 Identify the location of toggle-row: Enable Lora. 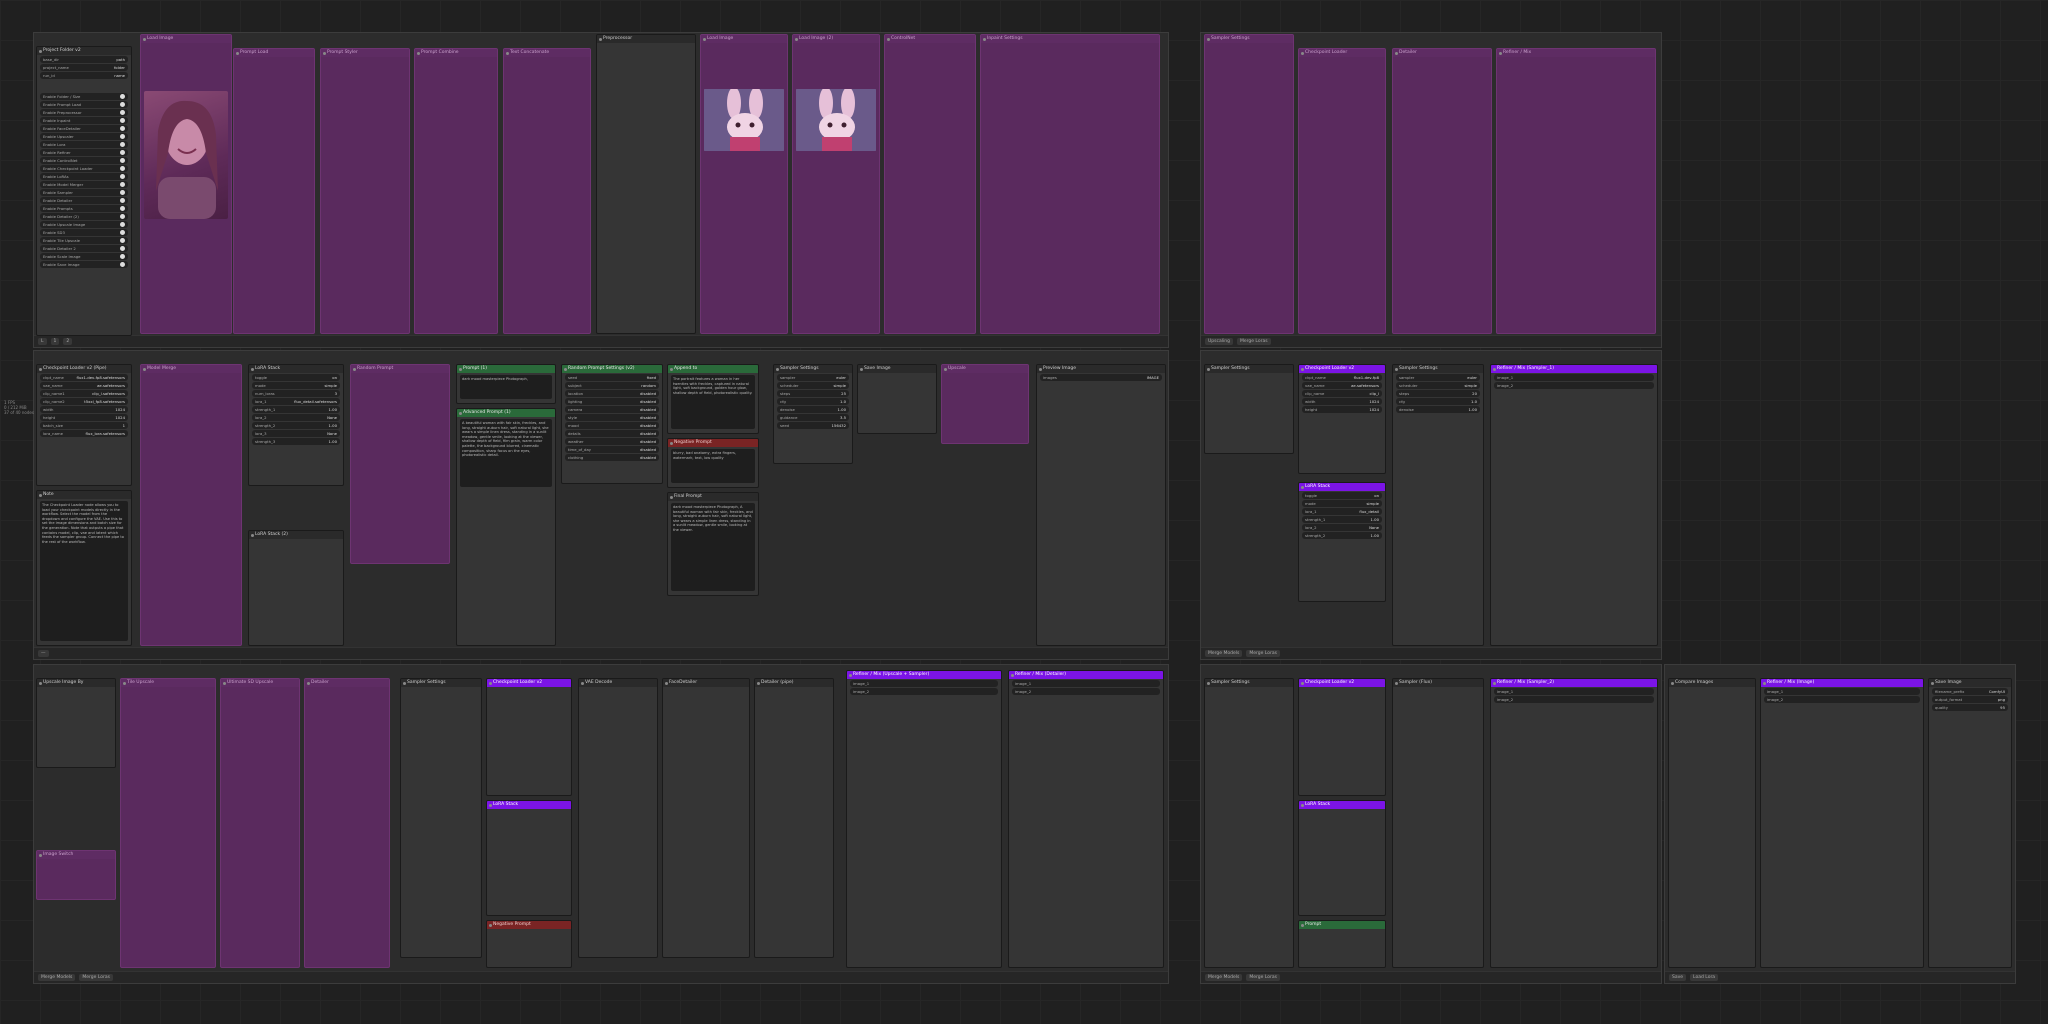
(84, 144).